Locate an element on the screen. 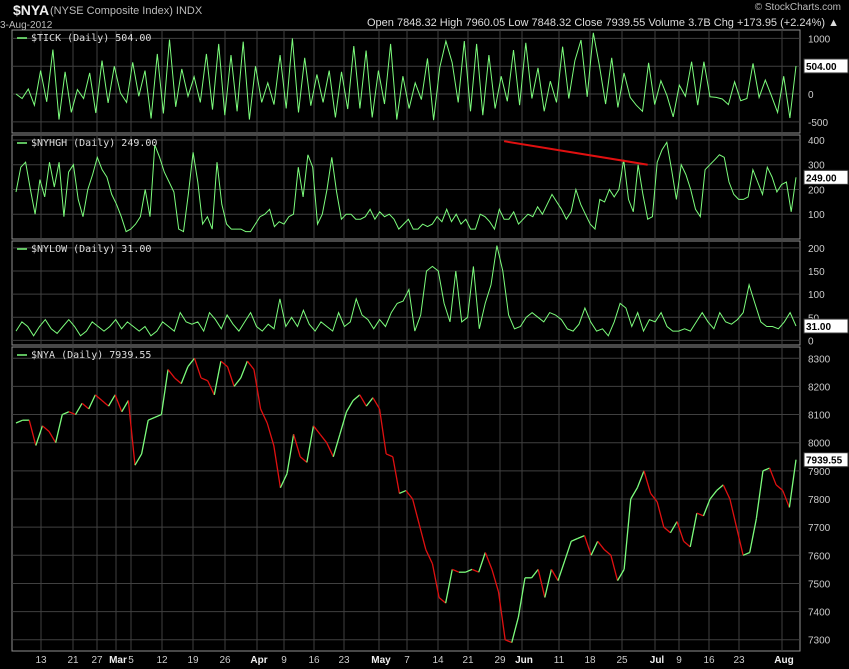 Image resolution: width=849 pixels, height=669 pixels. x-tick-label: 16 is located at coordinates (314, 660).